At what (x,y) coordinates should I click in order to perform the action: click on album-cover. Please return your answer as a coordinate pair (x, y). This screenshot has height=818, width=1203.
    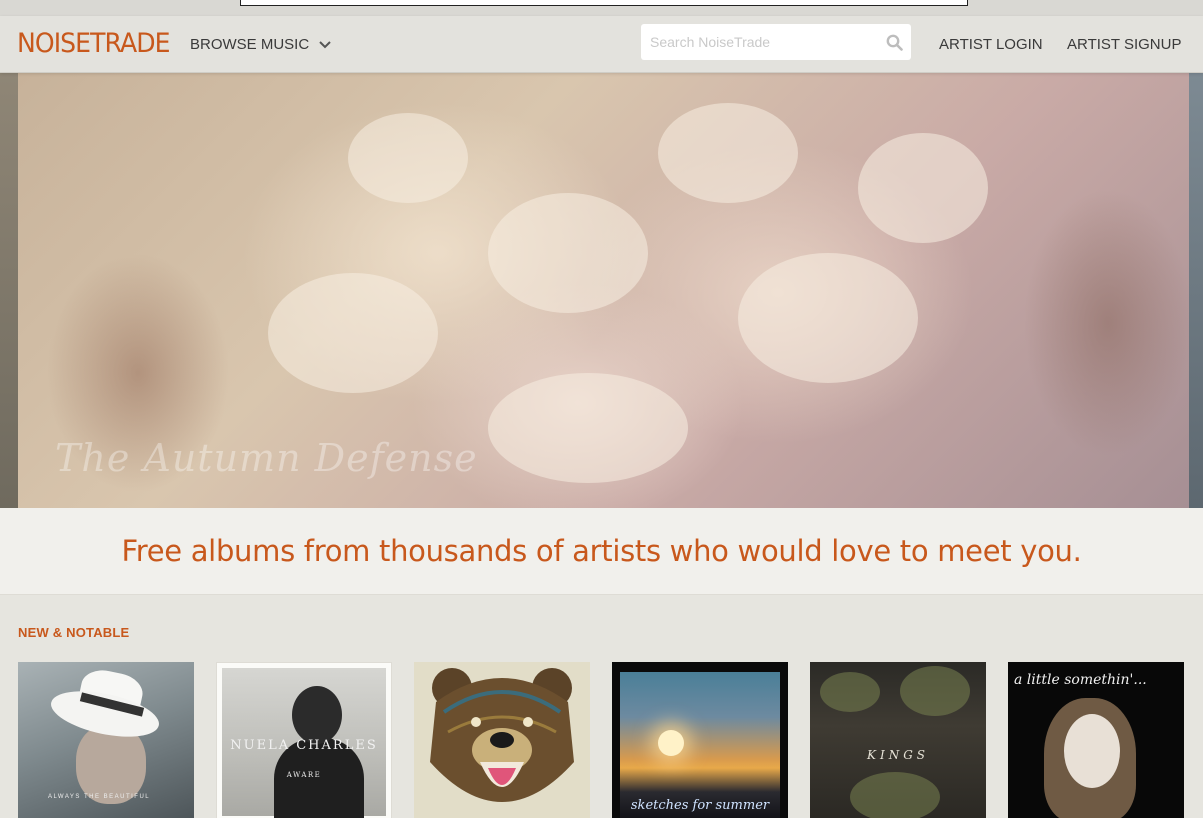
    Looking at the image, I should click on (502, 740).